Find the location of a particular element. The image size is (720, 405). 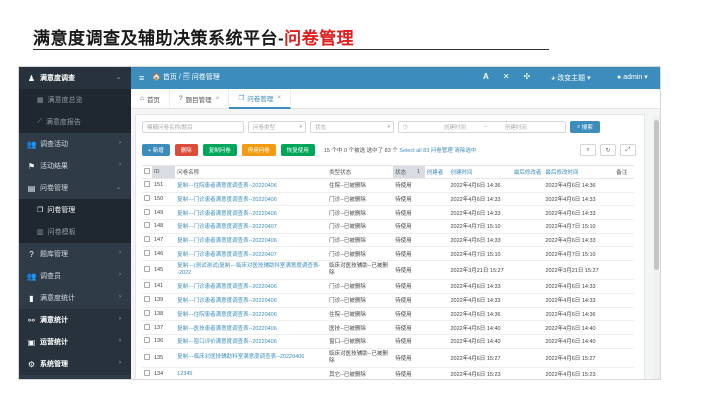

font-size-icon: A is located at coordinates (486, 76).